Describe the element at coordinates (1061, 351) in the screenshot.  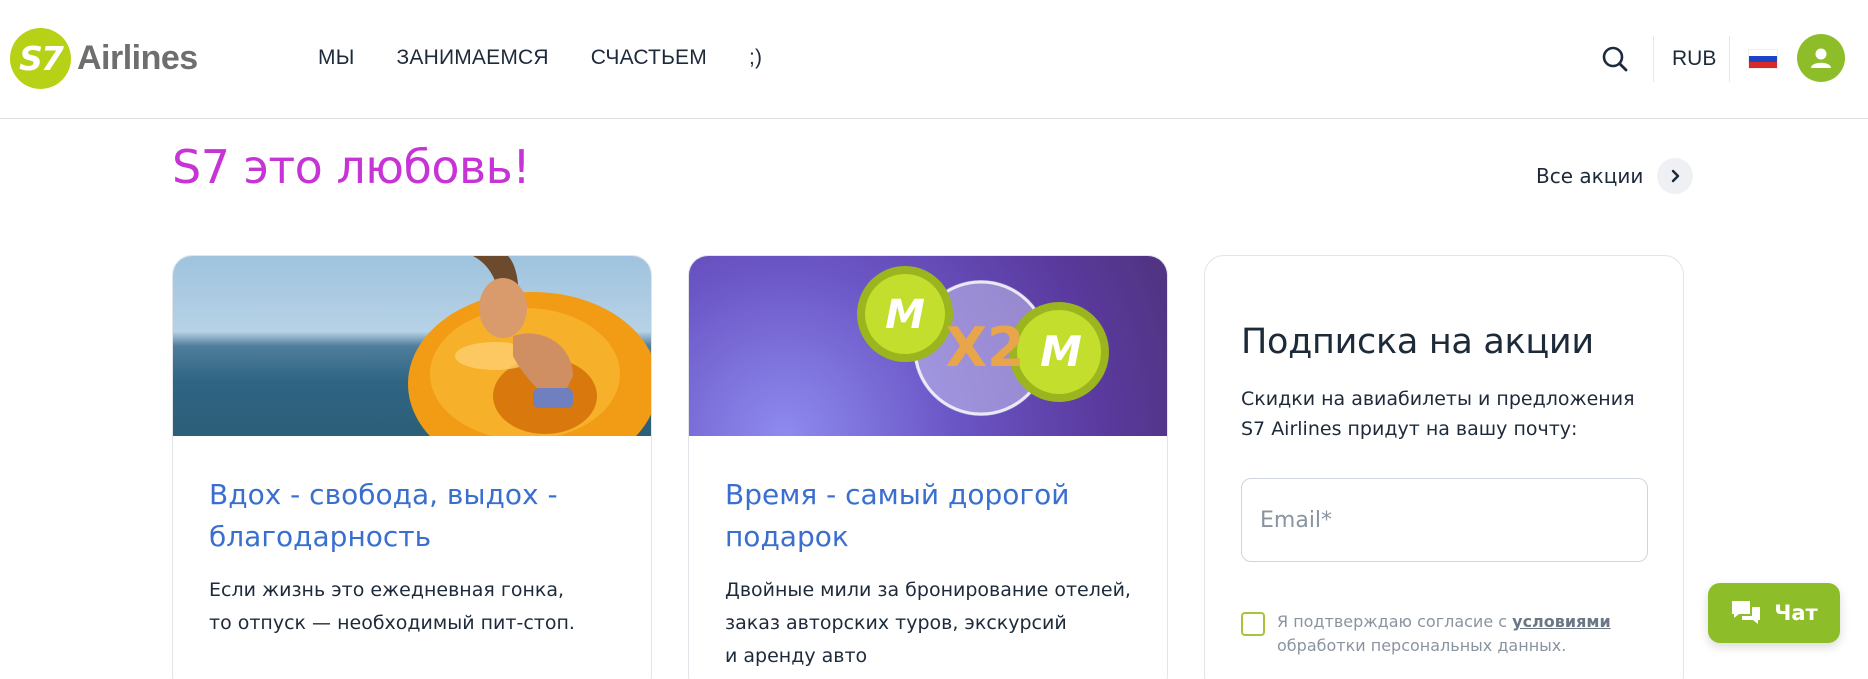
I see `miles-badge-right: М` at that location.